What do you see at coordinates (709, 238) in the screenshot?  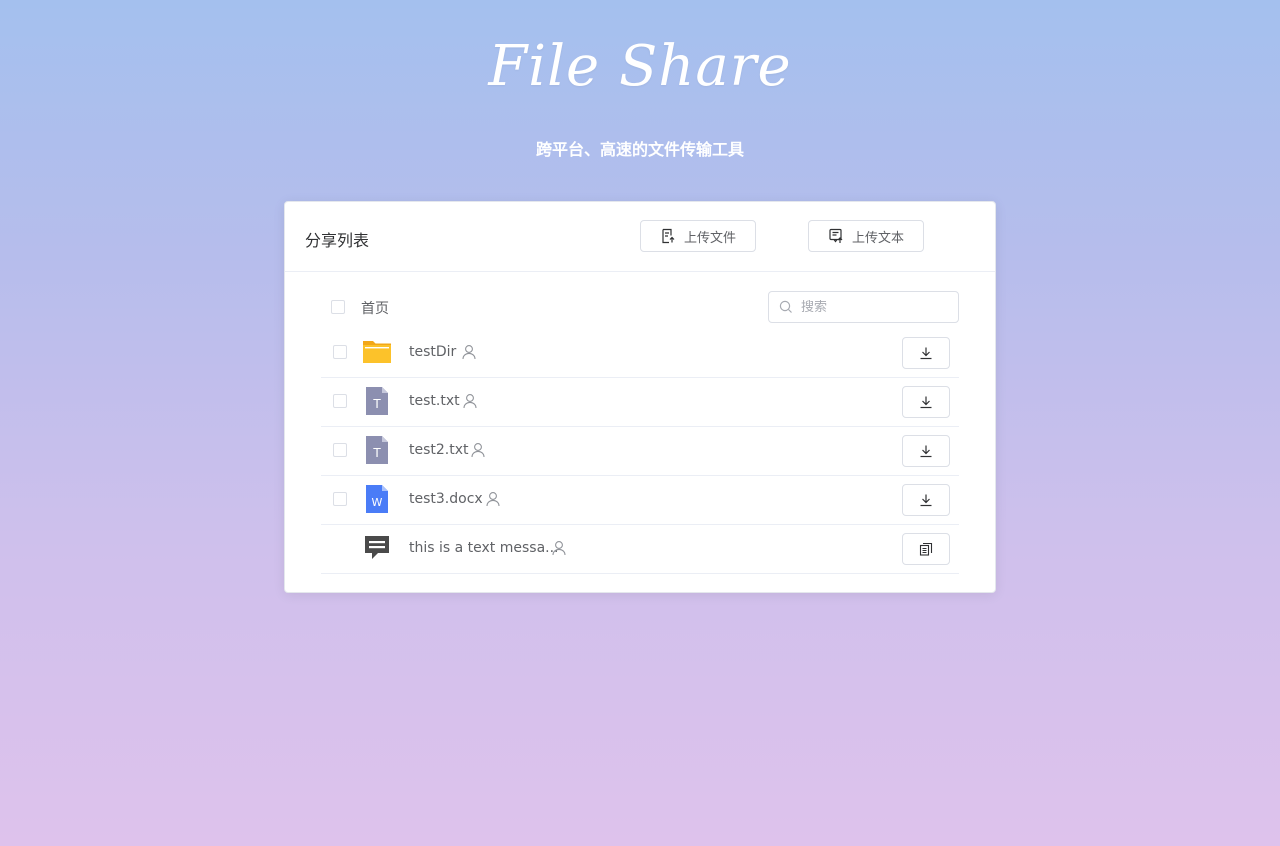 I see `upload-file-label: 上传文件` at bounding box center [709, 238].